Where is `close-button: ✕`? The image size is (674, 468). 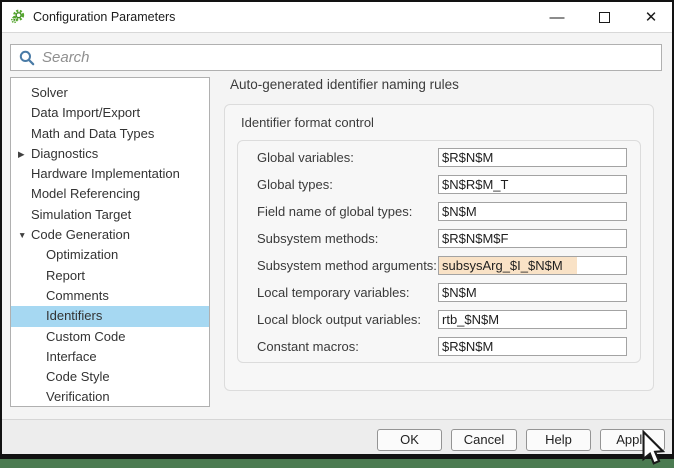
close-button: ✕ is located at coordinates (651, 17).